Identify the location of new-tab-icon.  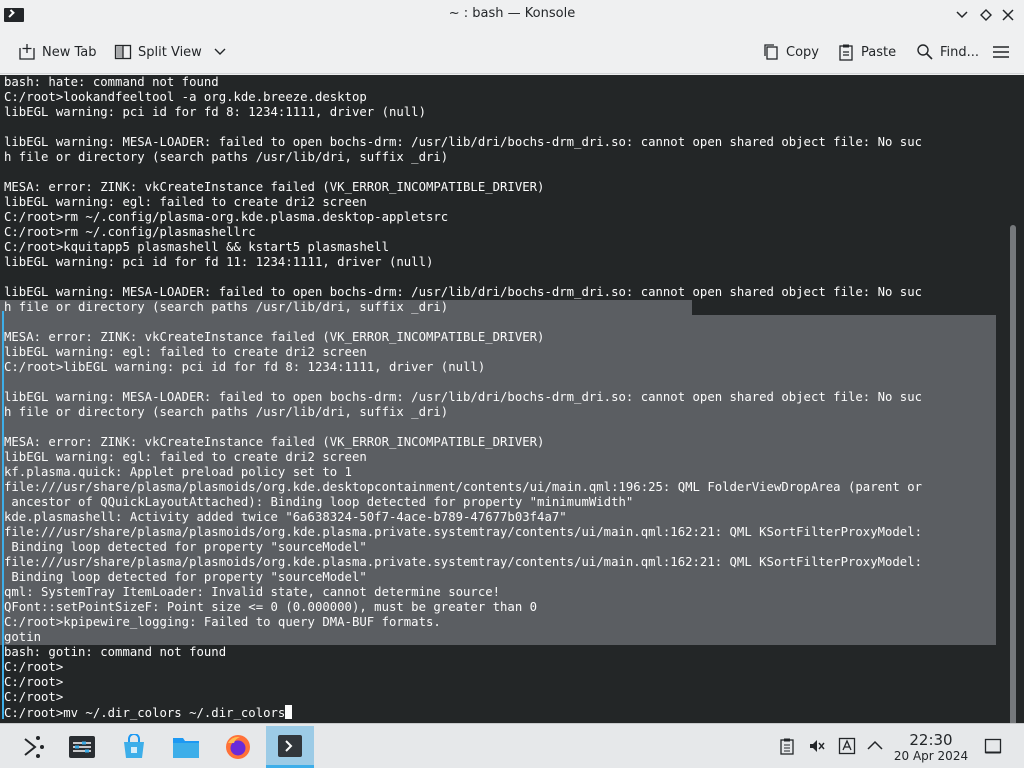
(27, 52).